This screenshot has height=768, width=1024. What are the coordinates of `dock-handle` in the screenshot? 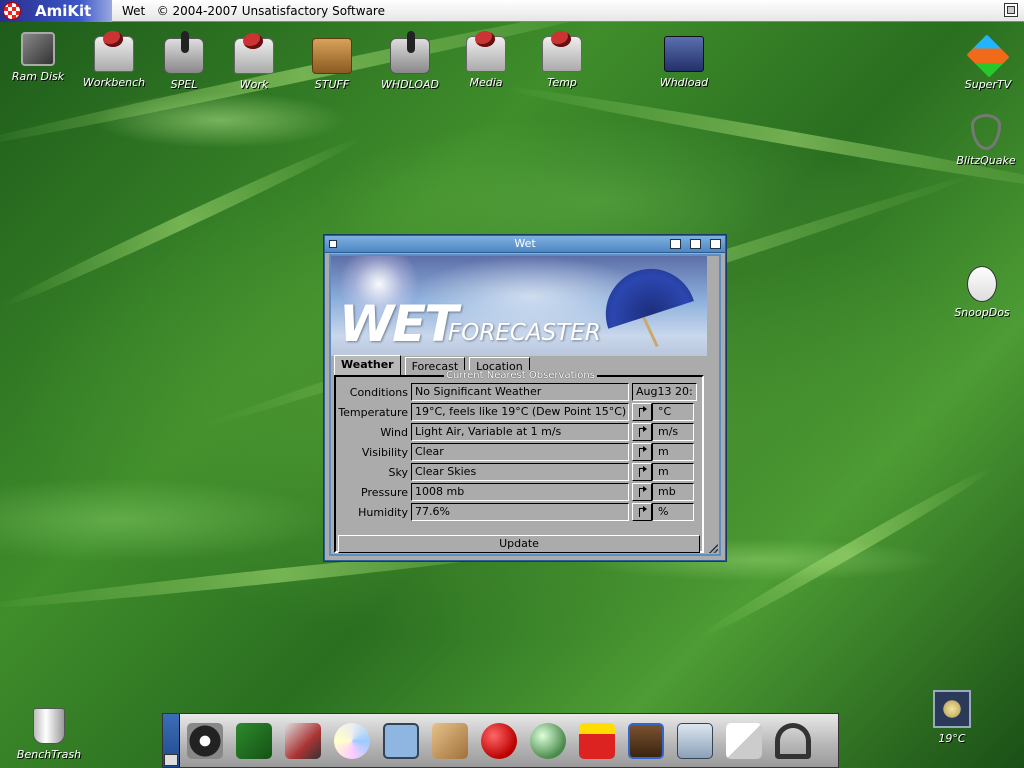 It's located at (171, 740).